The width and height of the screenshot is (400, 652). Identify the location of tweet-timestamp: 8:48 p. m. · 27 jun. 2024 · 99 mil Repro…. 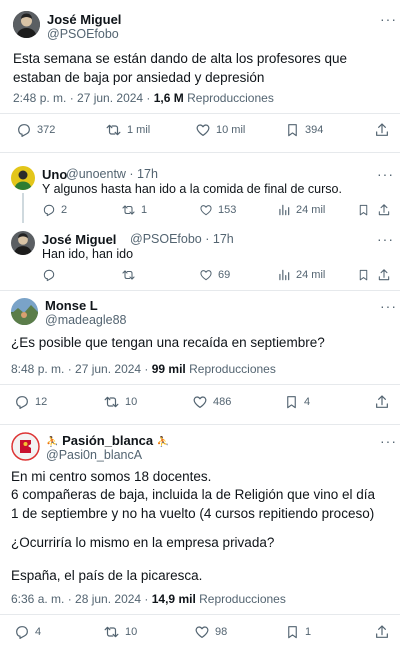
(143, 369).